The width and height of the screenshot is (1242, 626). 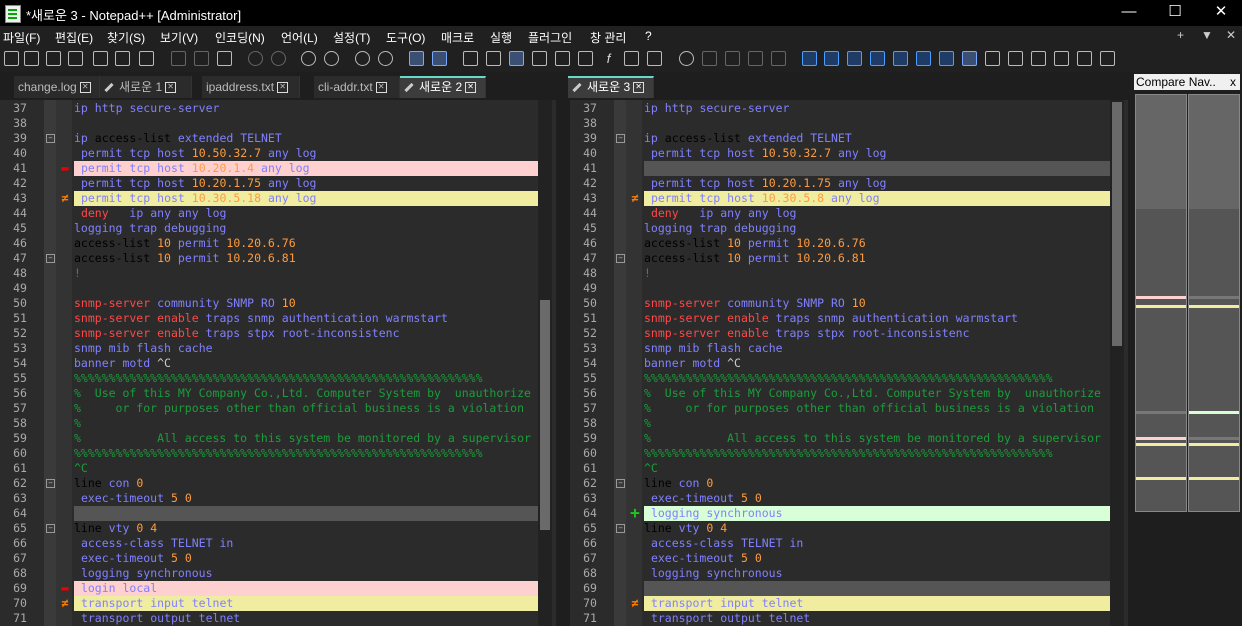 What do you see at coordinates (269, 288) in the screenshot?
I see `code-line: 49` at bounding box center [269, 288].